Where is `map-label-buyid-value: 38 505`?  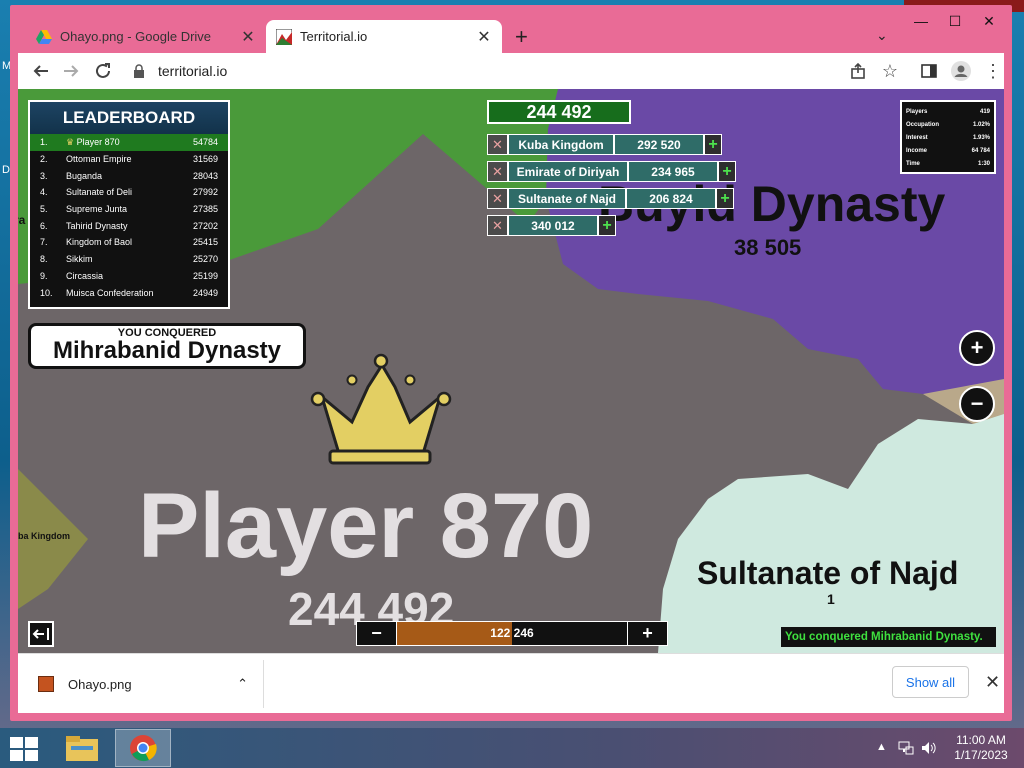
map-label-buyid-value: 38 505 is located at coordinates (768, 247).